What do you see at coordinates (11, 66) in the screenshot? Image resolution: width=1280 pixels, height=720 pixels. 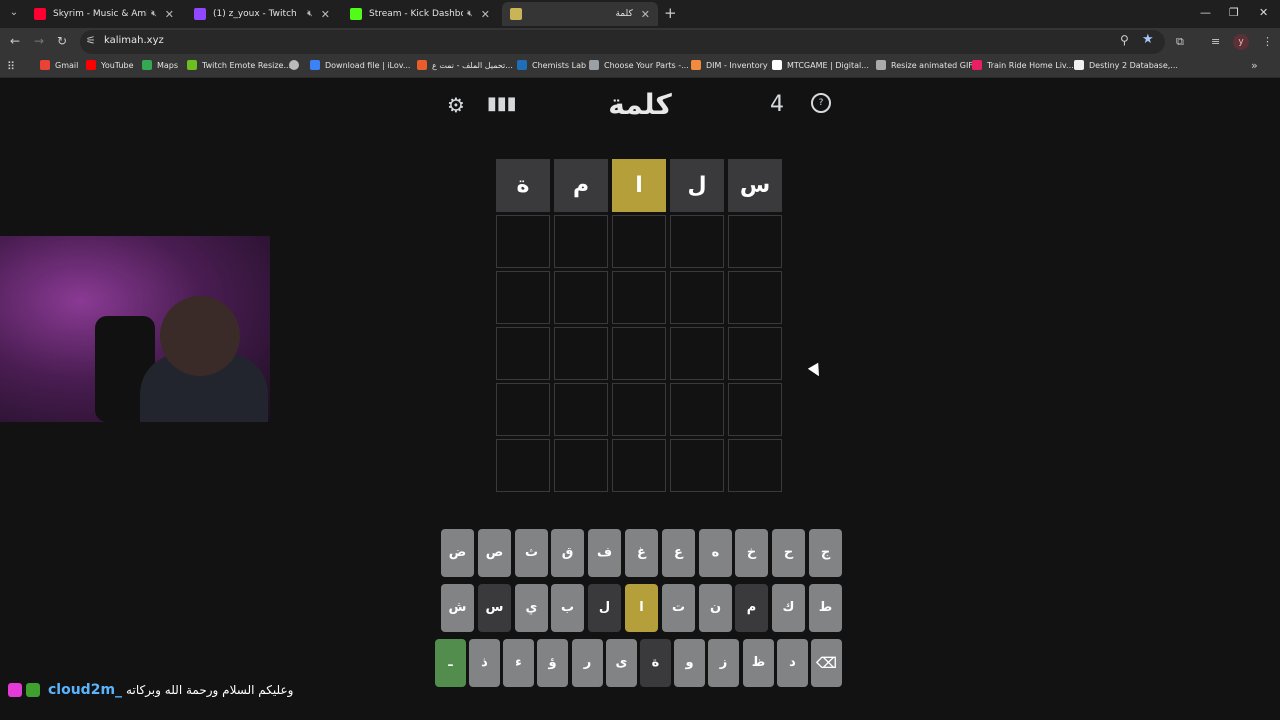 I see `apps-grid-icon: ⠿` at bounding box center [11, 66].